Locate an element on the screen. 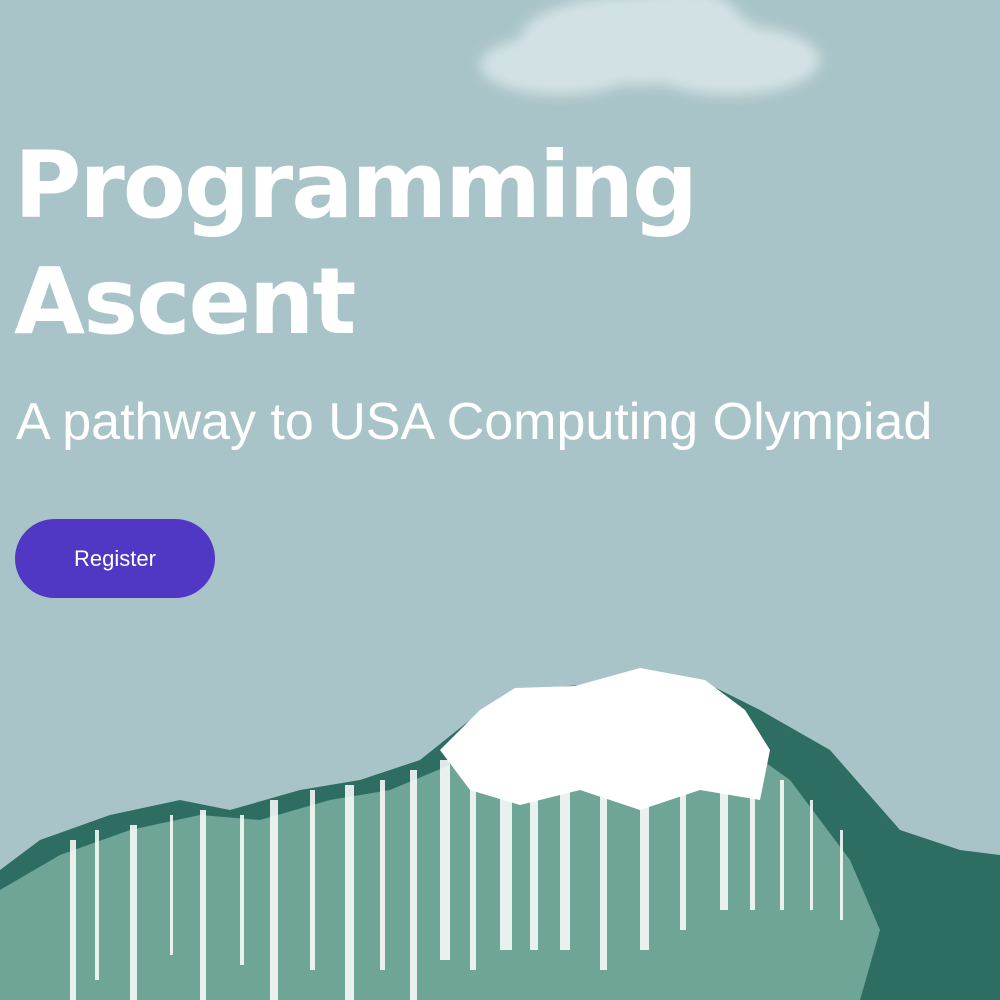 The image size is (1000, 1000). title-line-2: Ascent is located at coordinates (185, 301).